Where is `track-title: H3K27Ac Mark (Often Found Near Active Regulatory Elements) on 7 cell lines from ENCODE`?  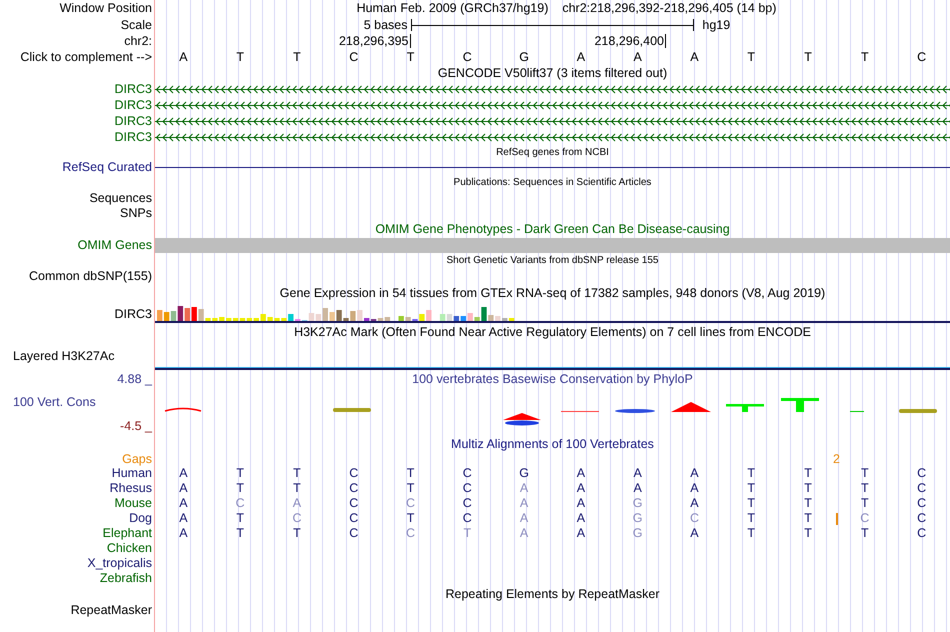
track-title: H3K27Ac Mark (Often Found Near Active Regulatory Elements) on 7 cell lines from ENCODE is located at coordinates (552, 332).